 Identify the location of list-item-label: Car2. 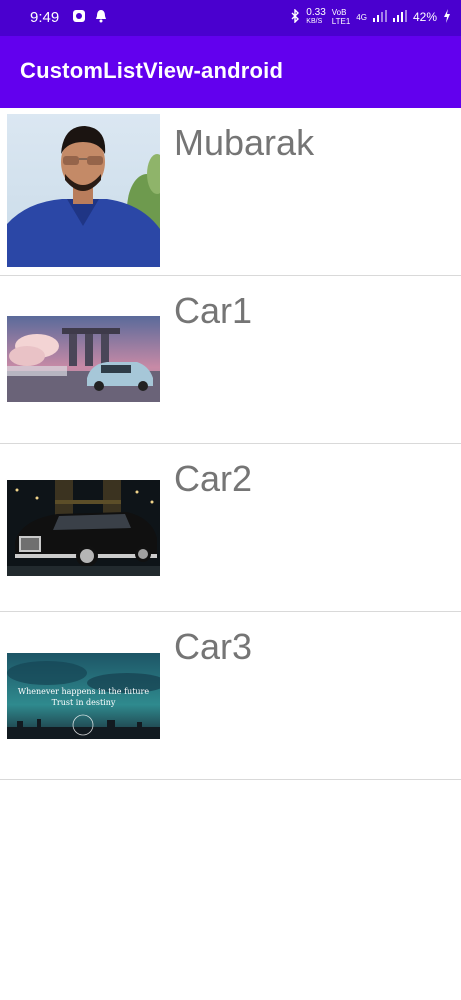
(213, 478).